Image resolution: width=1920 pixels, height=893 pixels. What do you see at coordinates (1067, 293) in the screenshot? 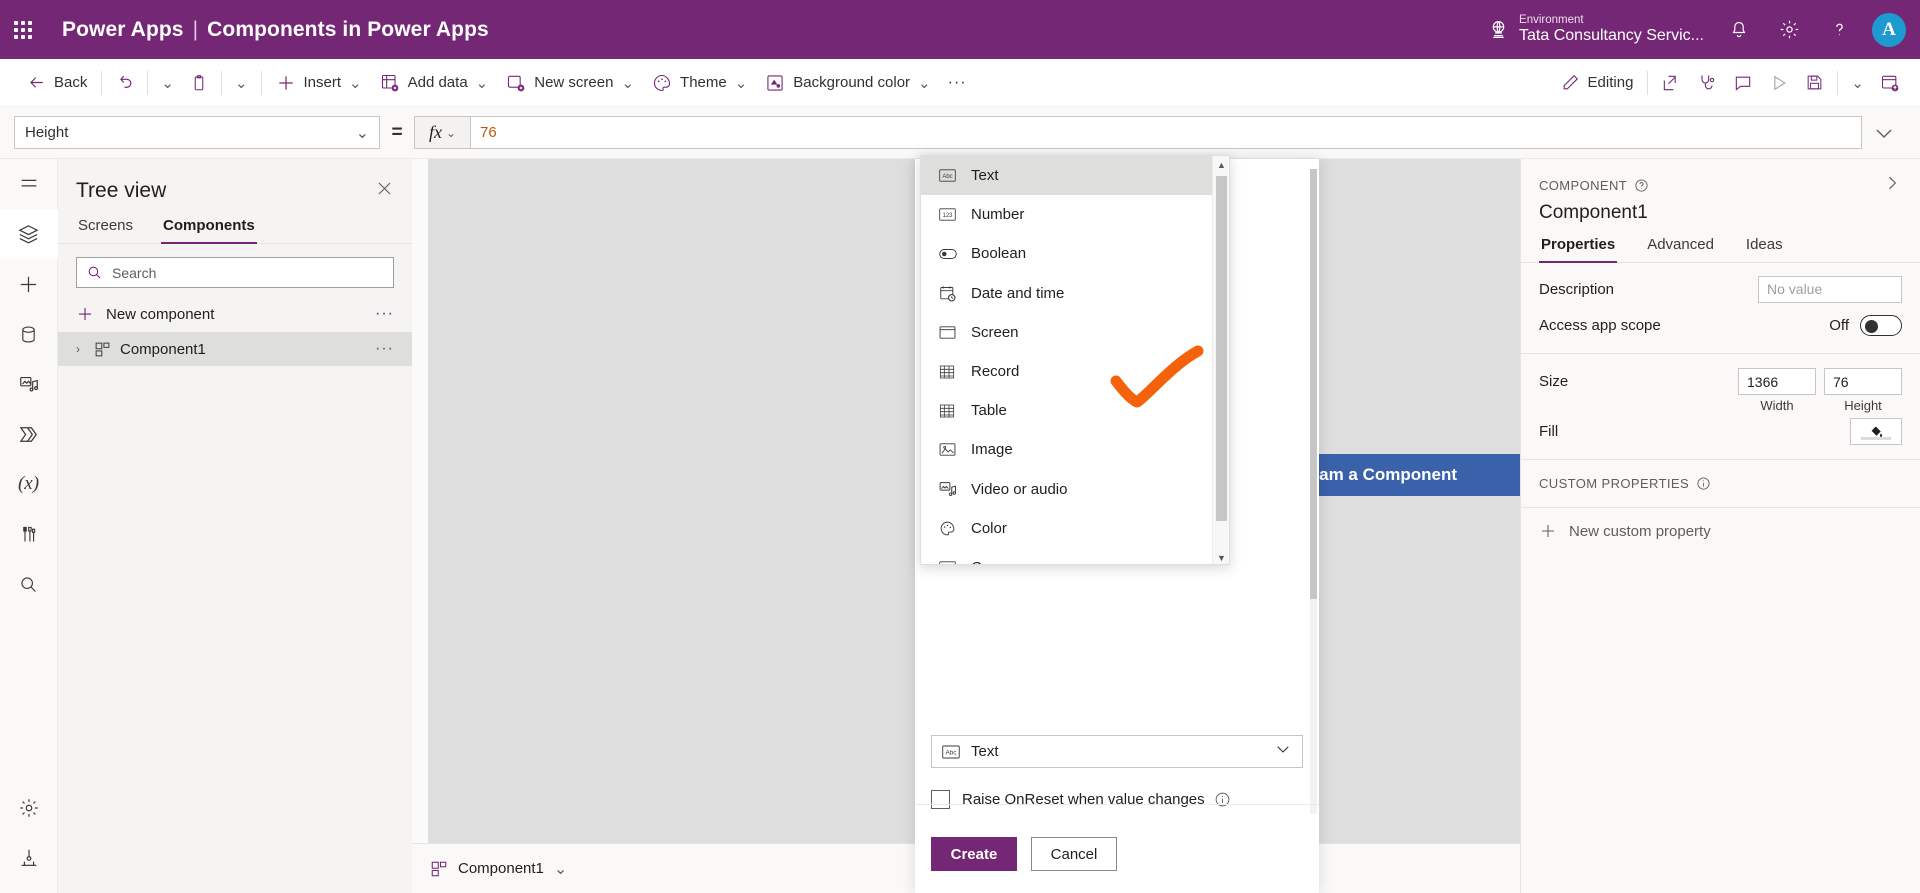
I see `data-type-option-date-and-time: Date and time` at bounding box center [1067, 293].